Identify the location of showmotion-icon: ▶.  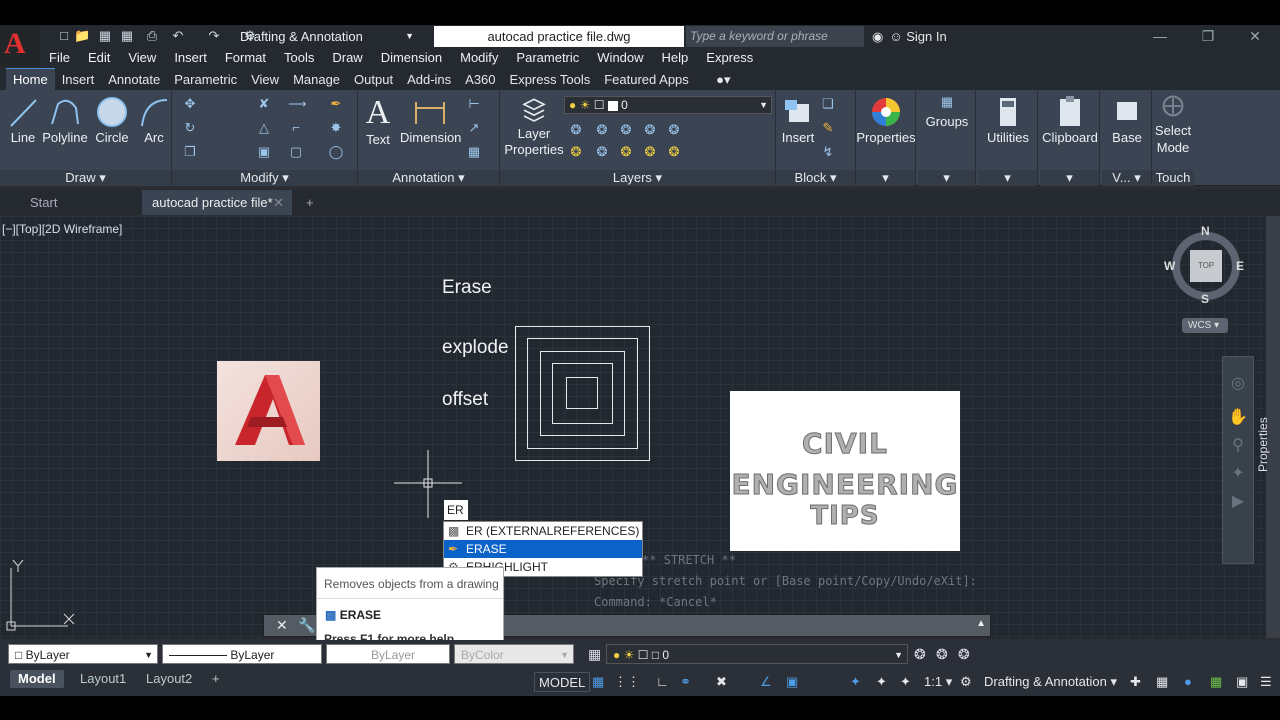
(1238, 501).